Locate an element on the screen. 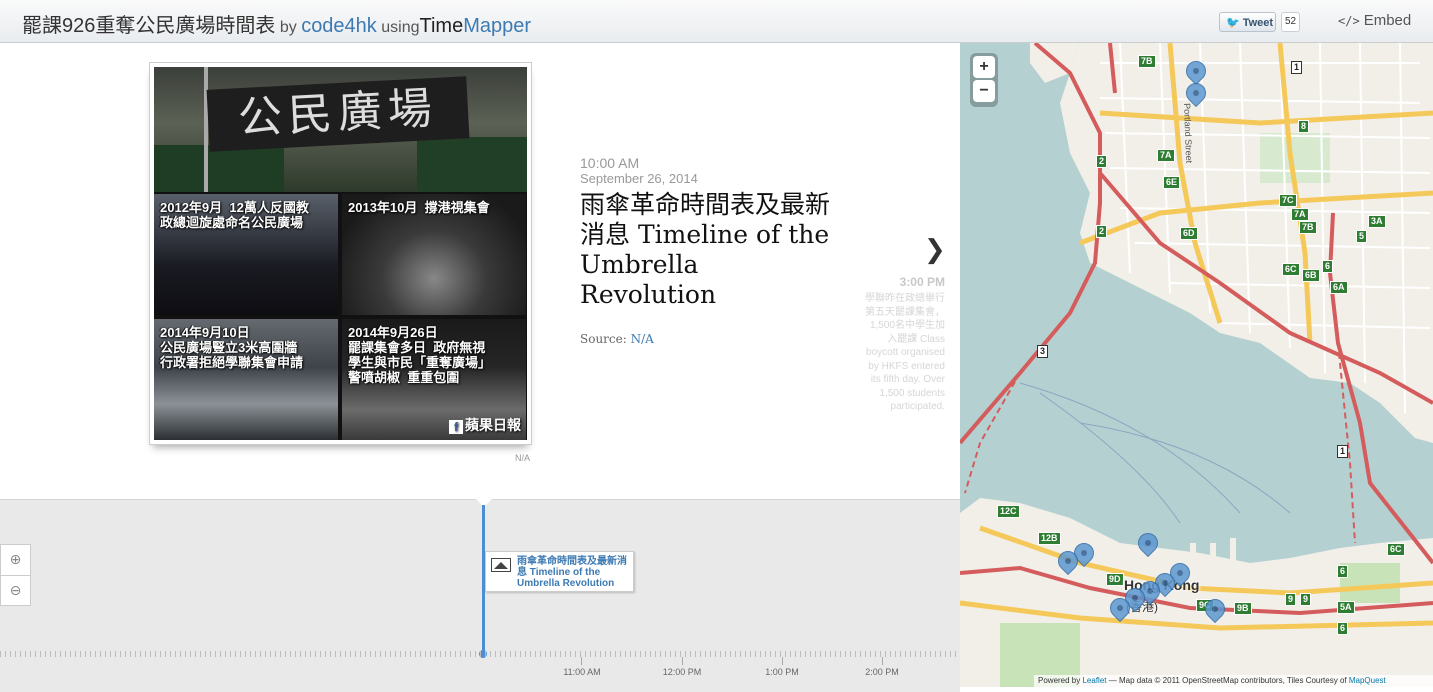 Image resolution: width=1433 pixels, height=692 pixels. photo-credit: N/A is located at coordinates (523, 458).